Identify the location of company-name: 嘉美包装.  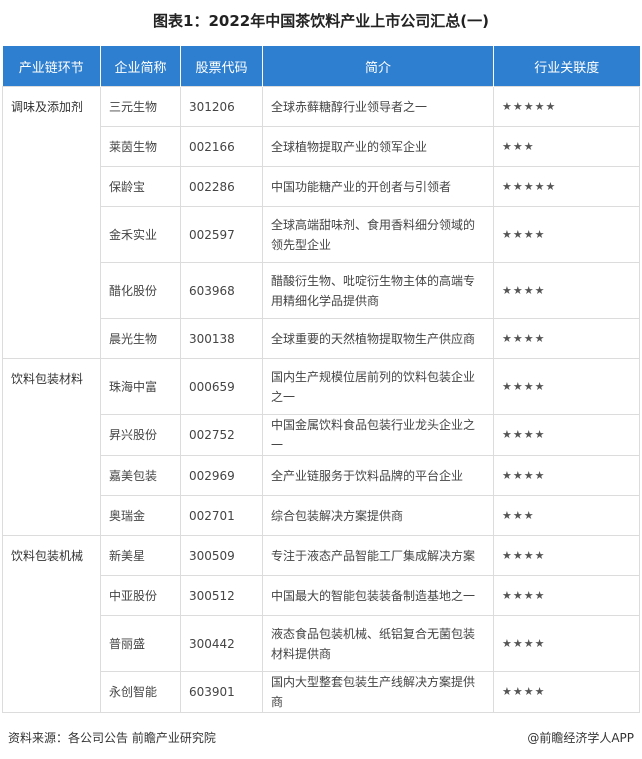
(140, 475).